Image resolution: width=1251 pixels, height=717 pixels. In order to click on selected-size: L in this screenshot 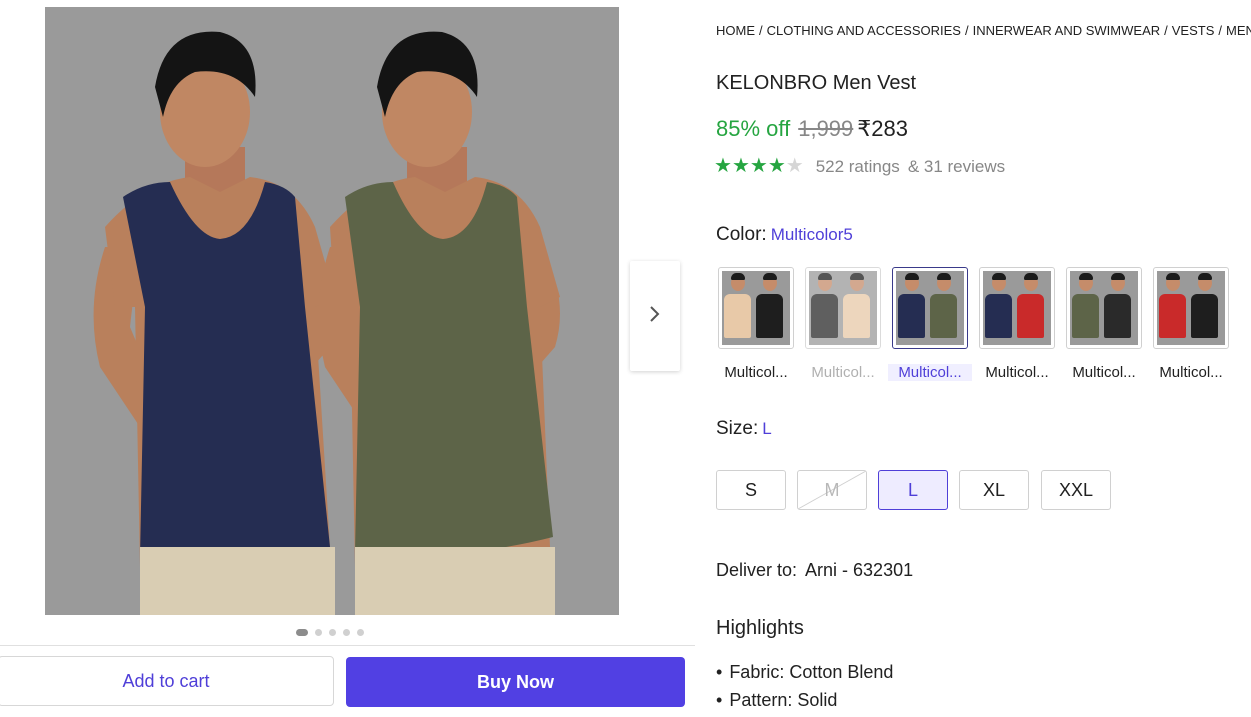, I will do `click(767, 428)`.